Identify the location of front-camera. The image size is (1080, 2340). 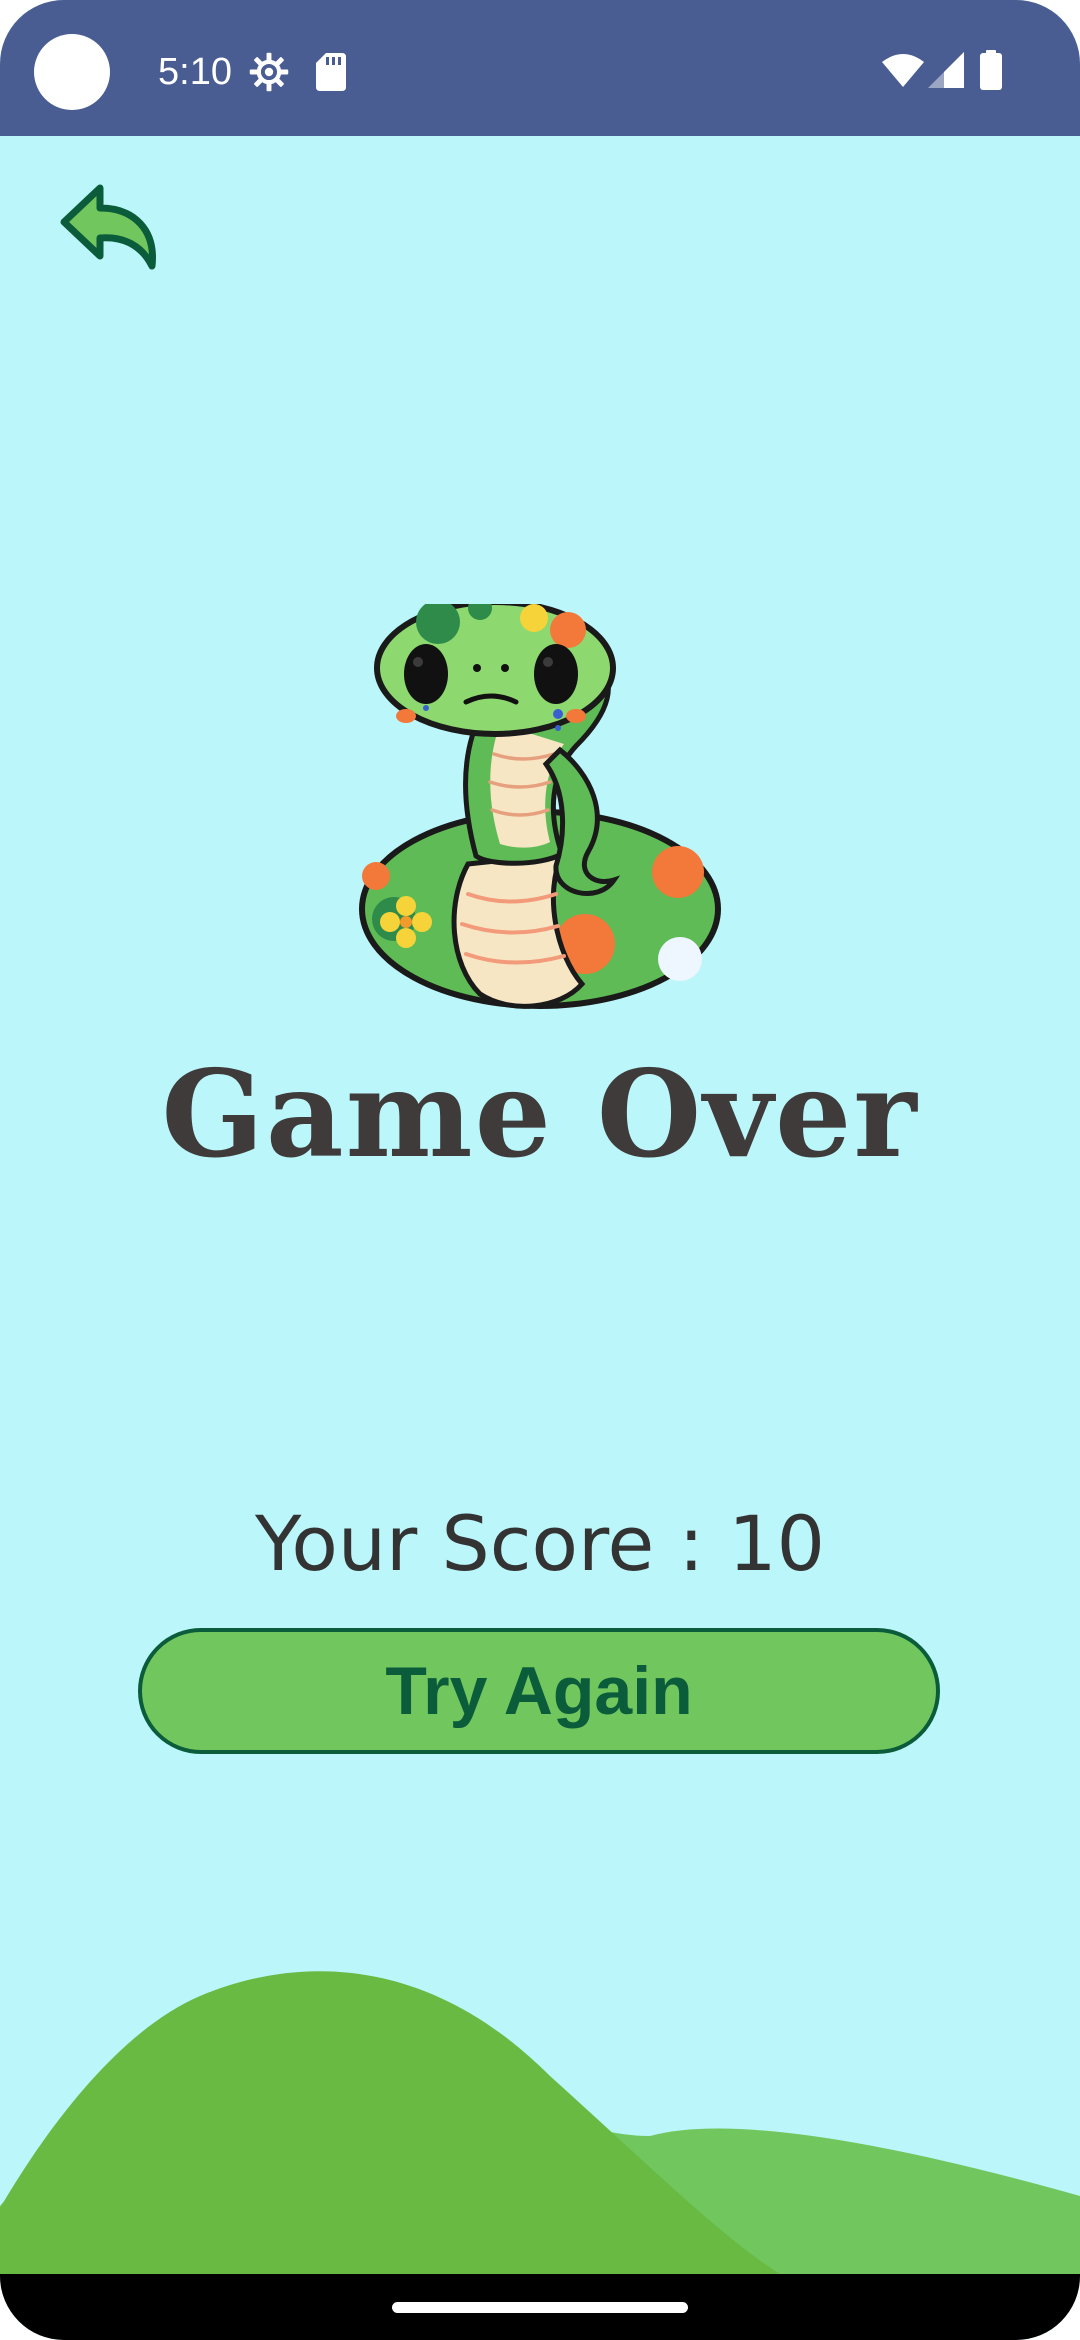
(72, 72).